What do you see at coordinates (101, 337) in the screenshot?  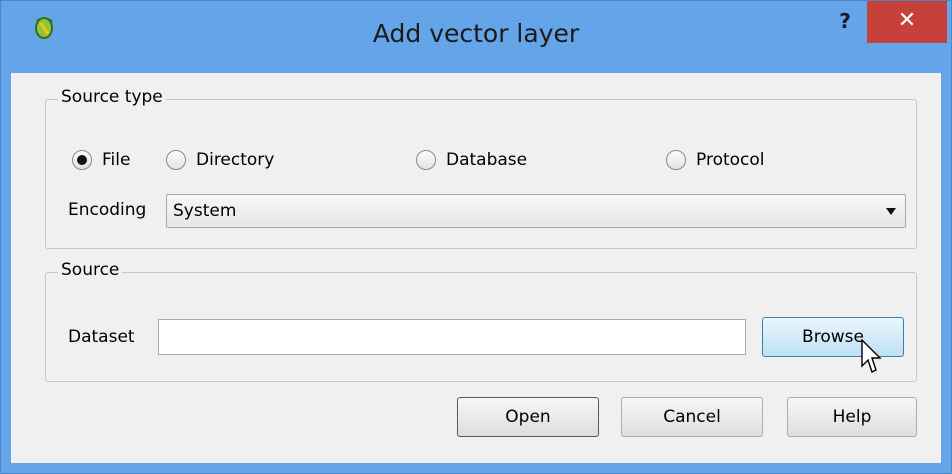 I see `dataset-label: Dataset` at bounding box center [101, 337].